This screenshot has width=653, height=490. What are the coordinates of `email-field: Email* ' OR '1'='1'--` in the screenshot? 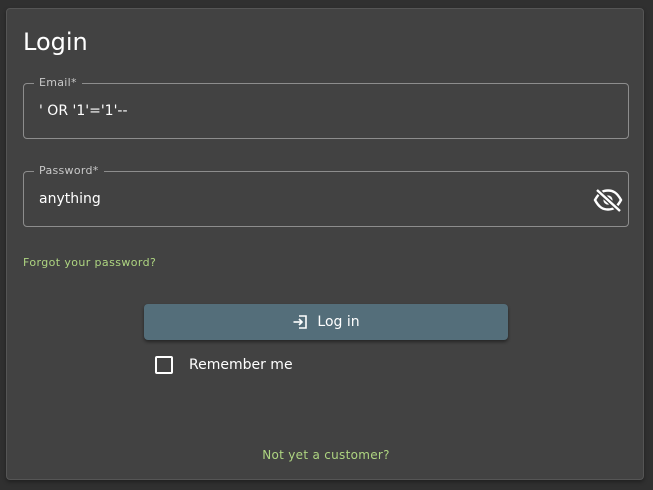 It's located at (326, 107).